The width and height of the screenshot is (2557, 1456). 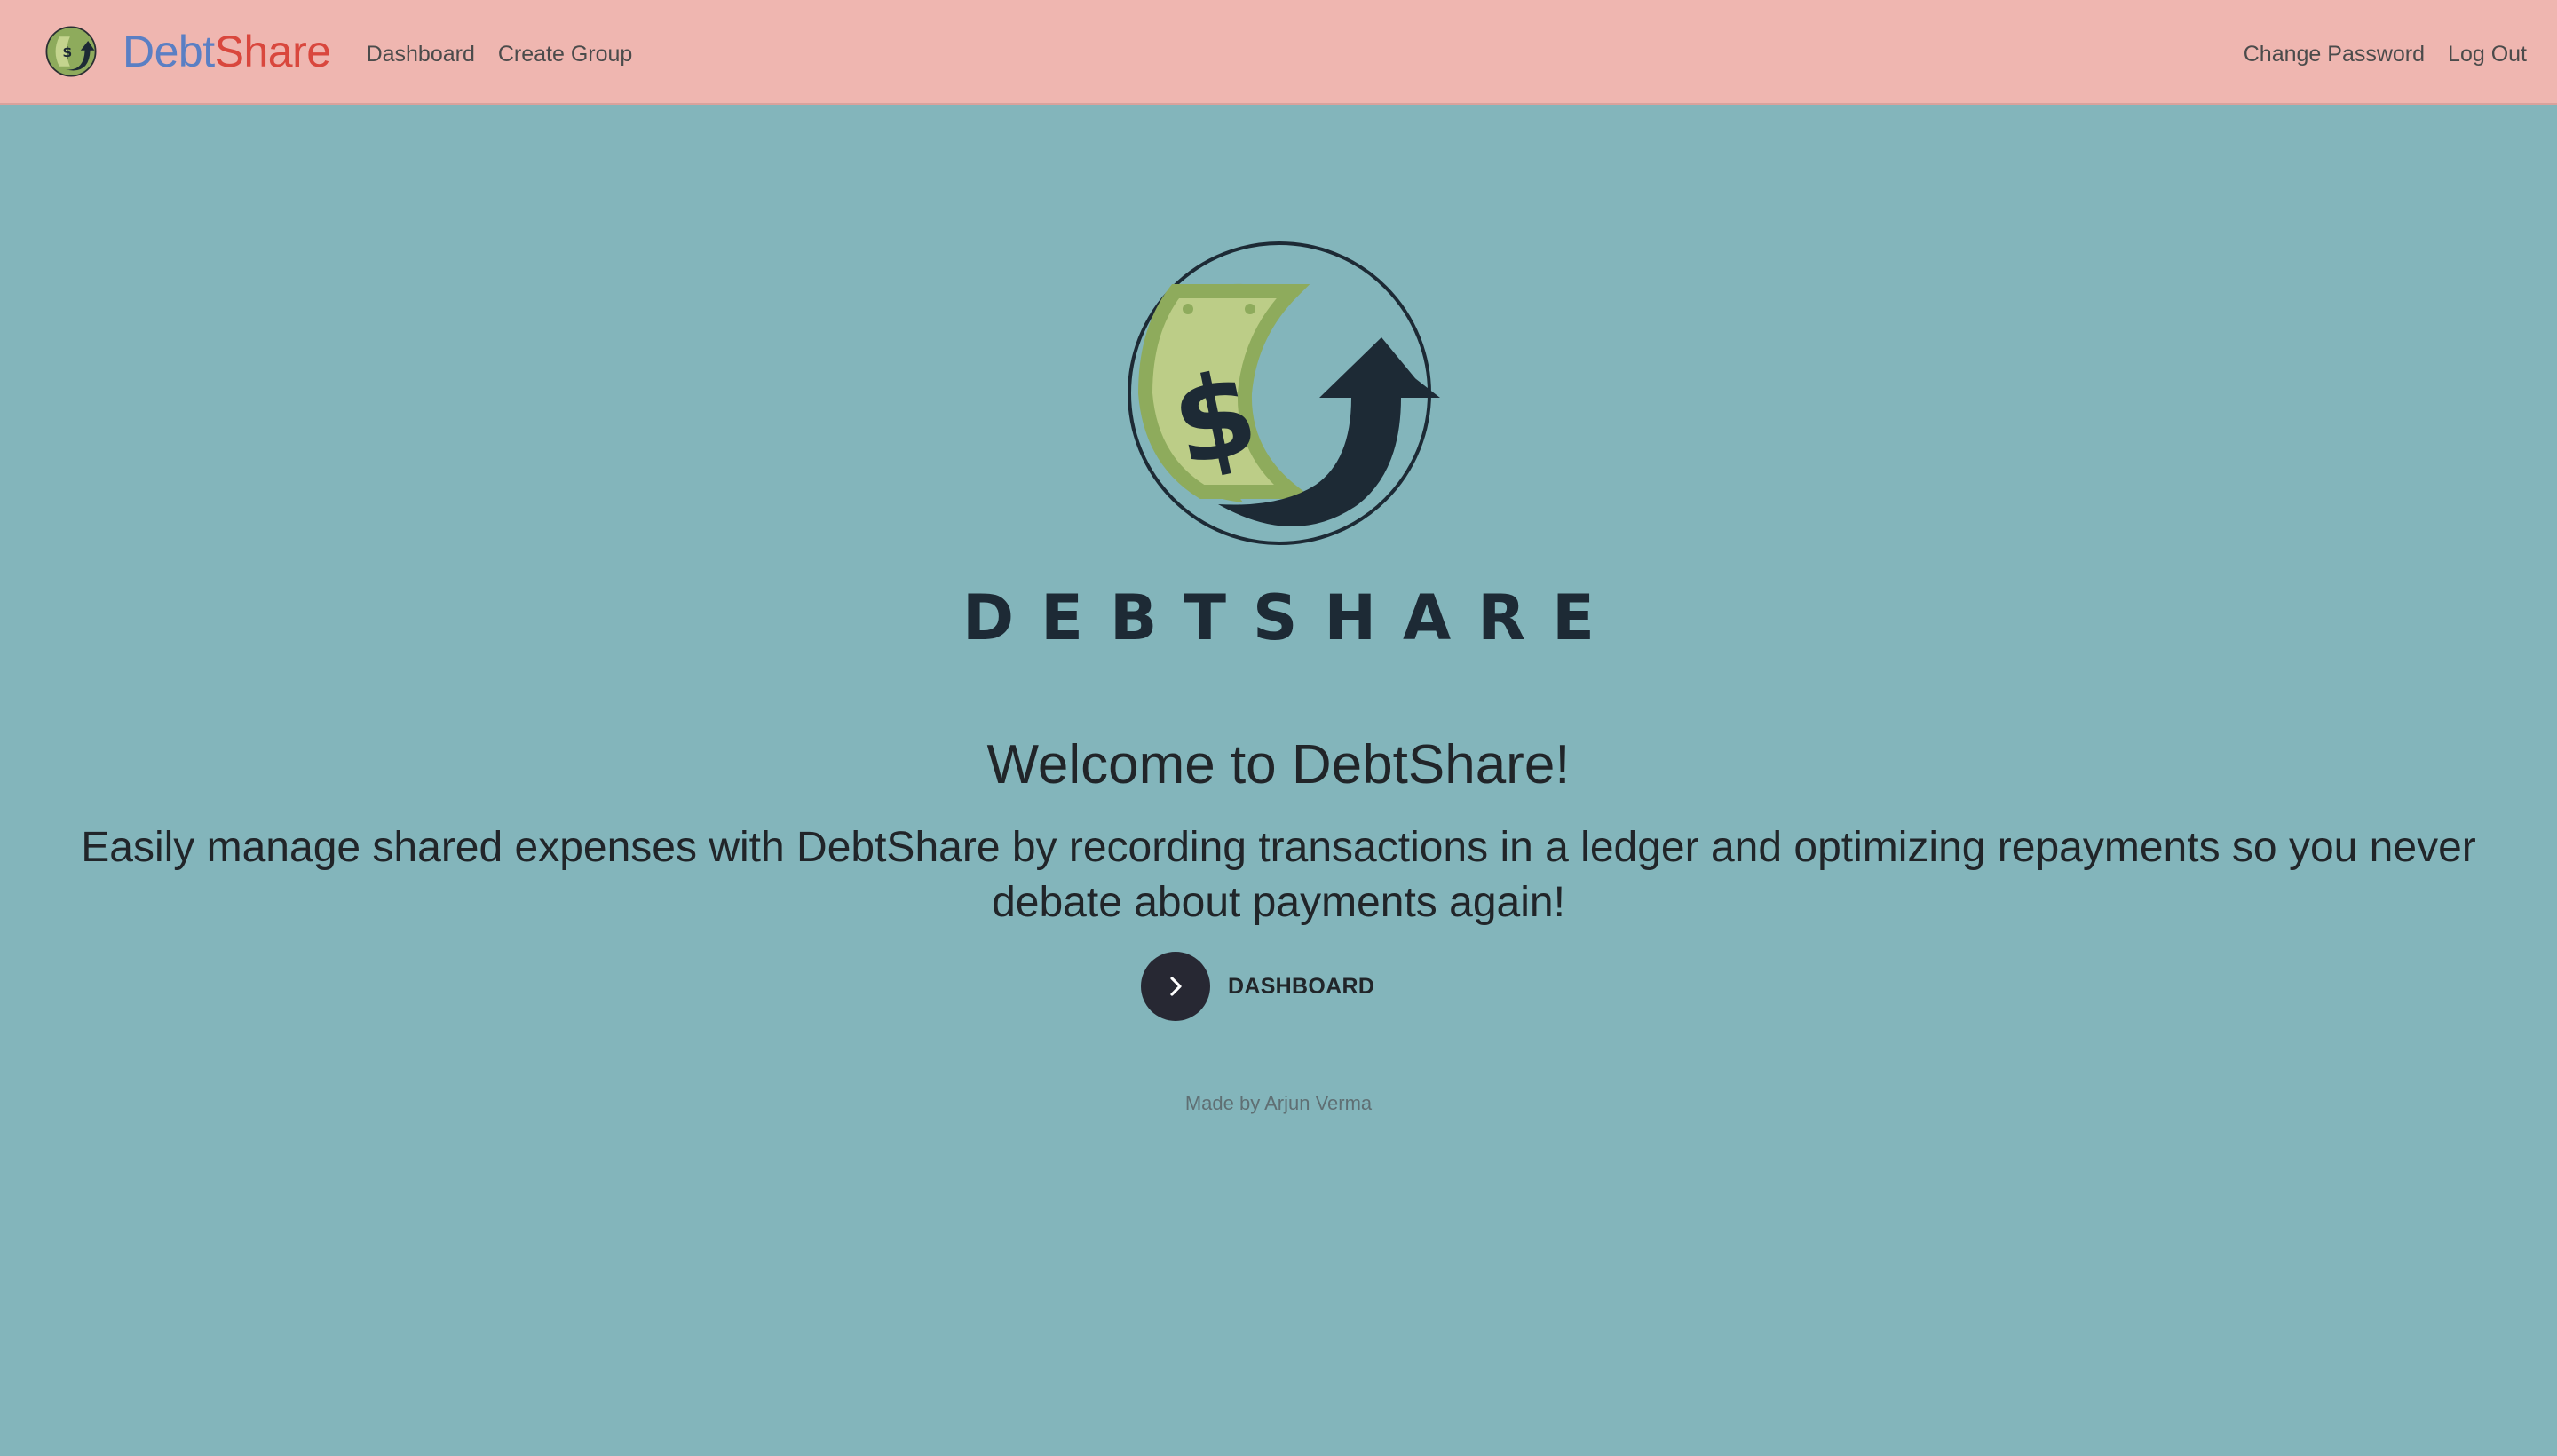 I want to click on welcome-heading: Welcome to DebtShare!, so click(x=1278, y=764).